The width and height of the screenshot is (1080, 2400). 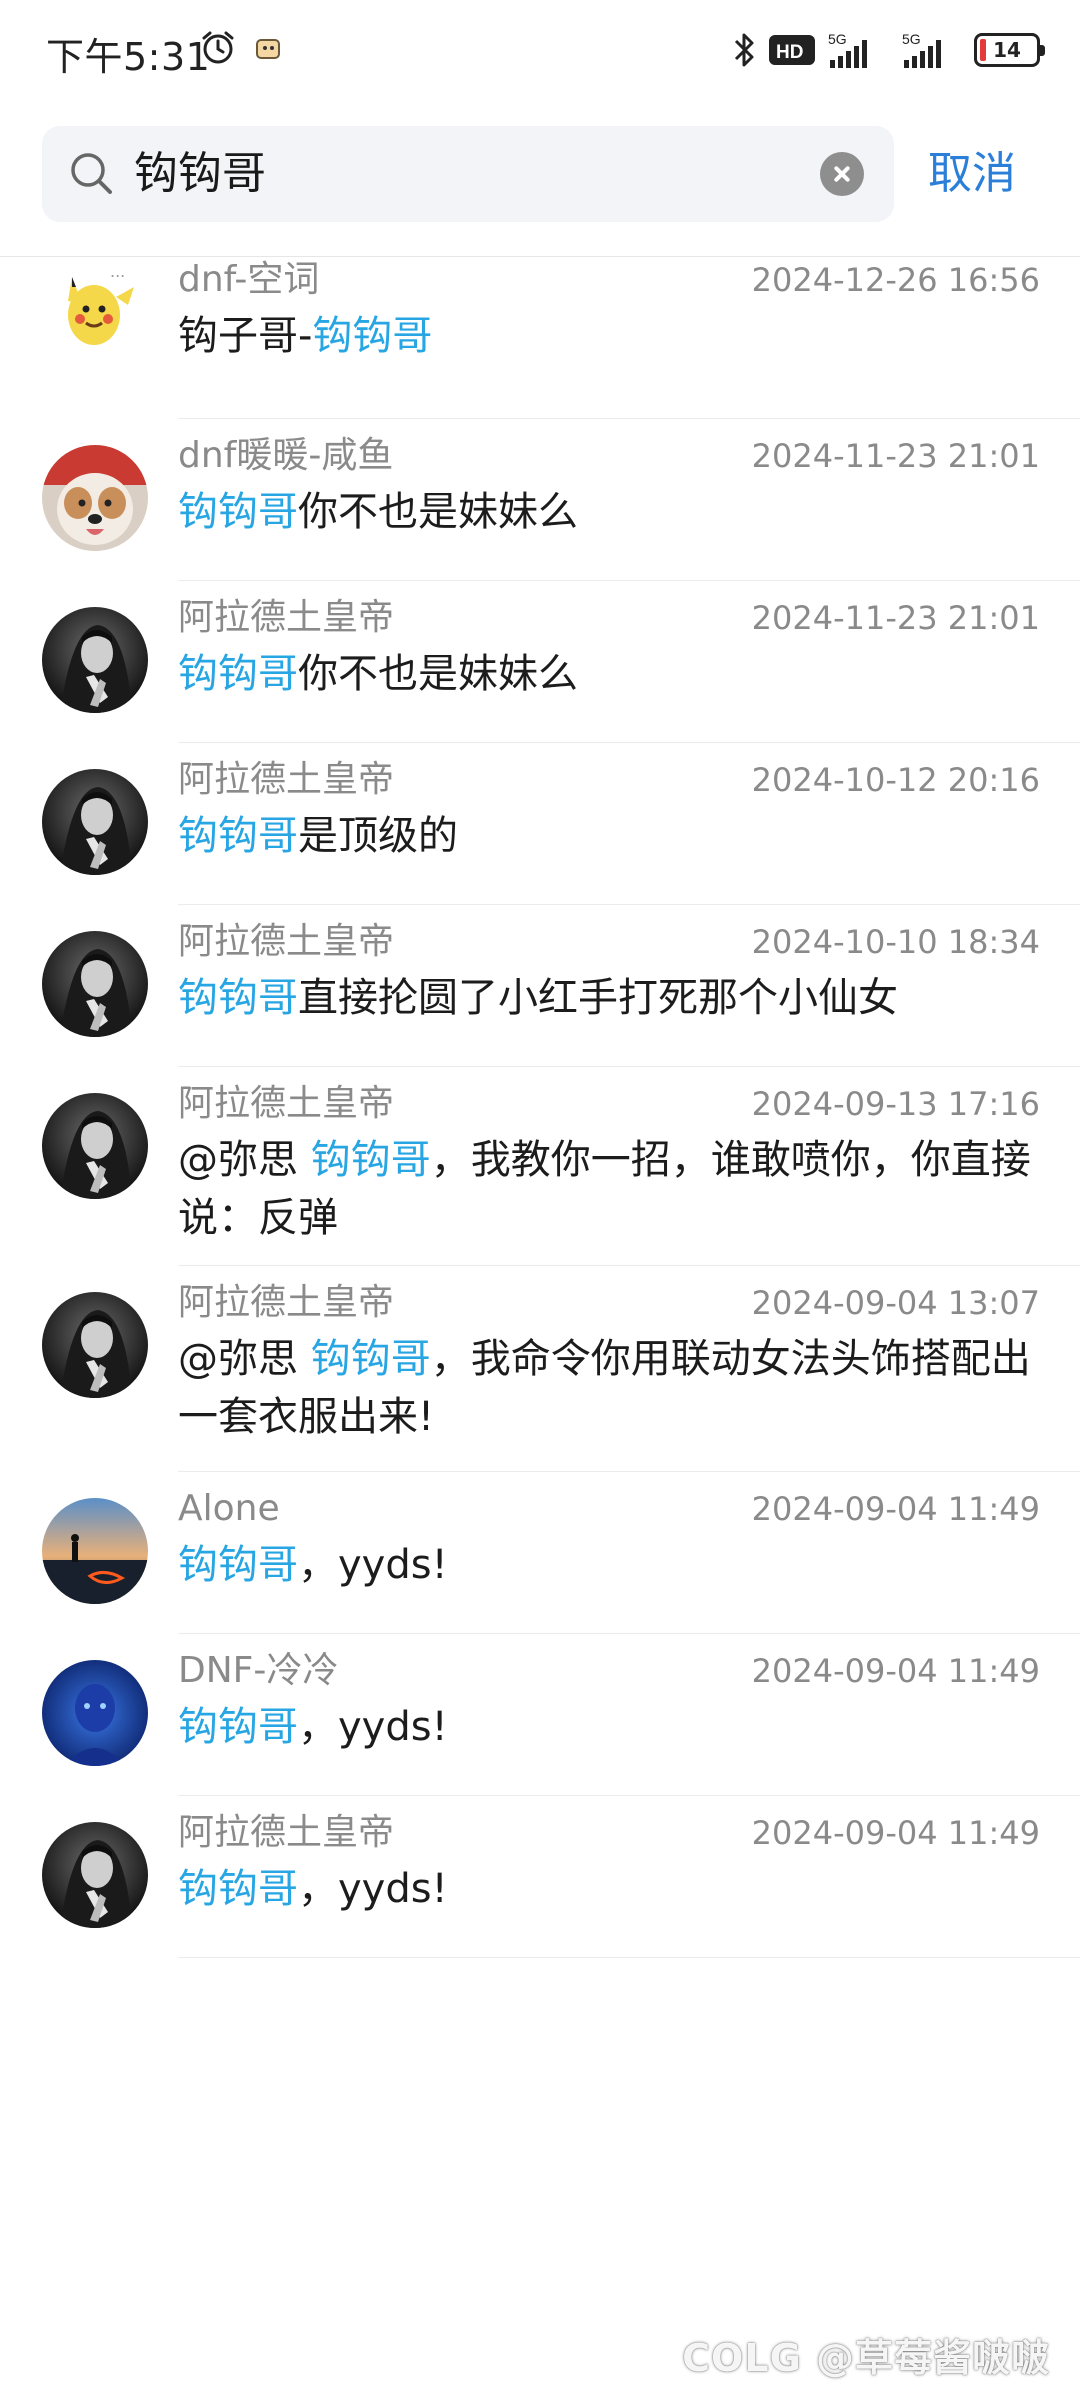 I want to click on result-item: Alone 2024-09-04 11:49 钩钩哥，yyds!, so click(x=540, y=1553).